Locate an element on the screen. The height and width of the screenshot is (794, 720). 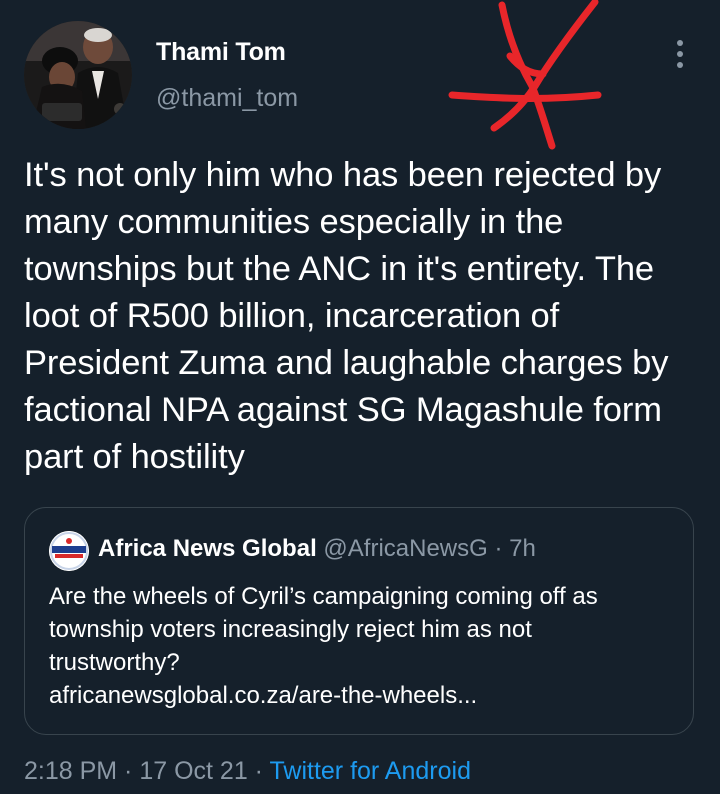
author-name: Thami Tom is located at coordinates (227, 52).